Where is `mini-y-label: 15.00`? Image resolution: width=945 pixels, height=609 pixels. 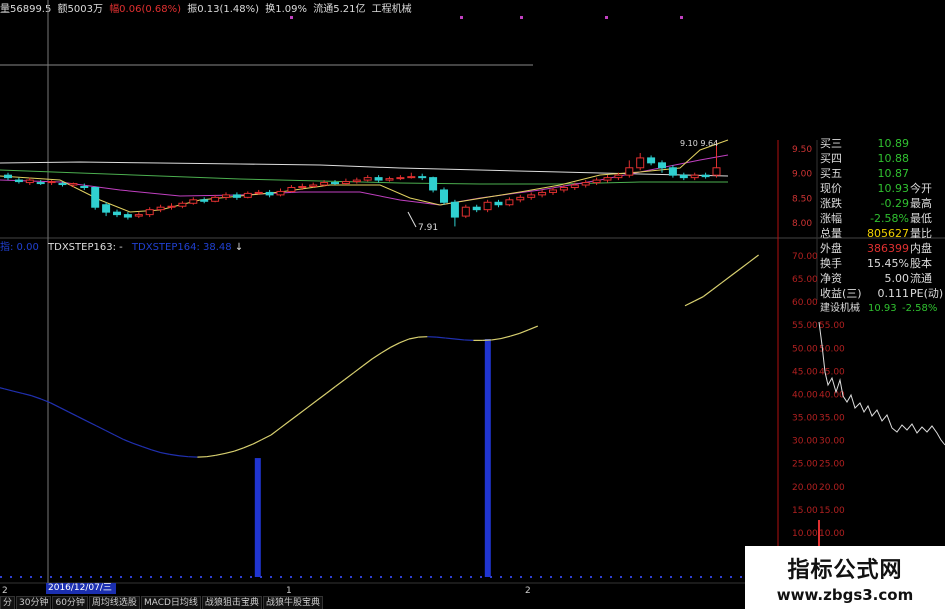 mini-y-label: 15.00 is located at coordinates (832, 511).